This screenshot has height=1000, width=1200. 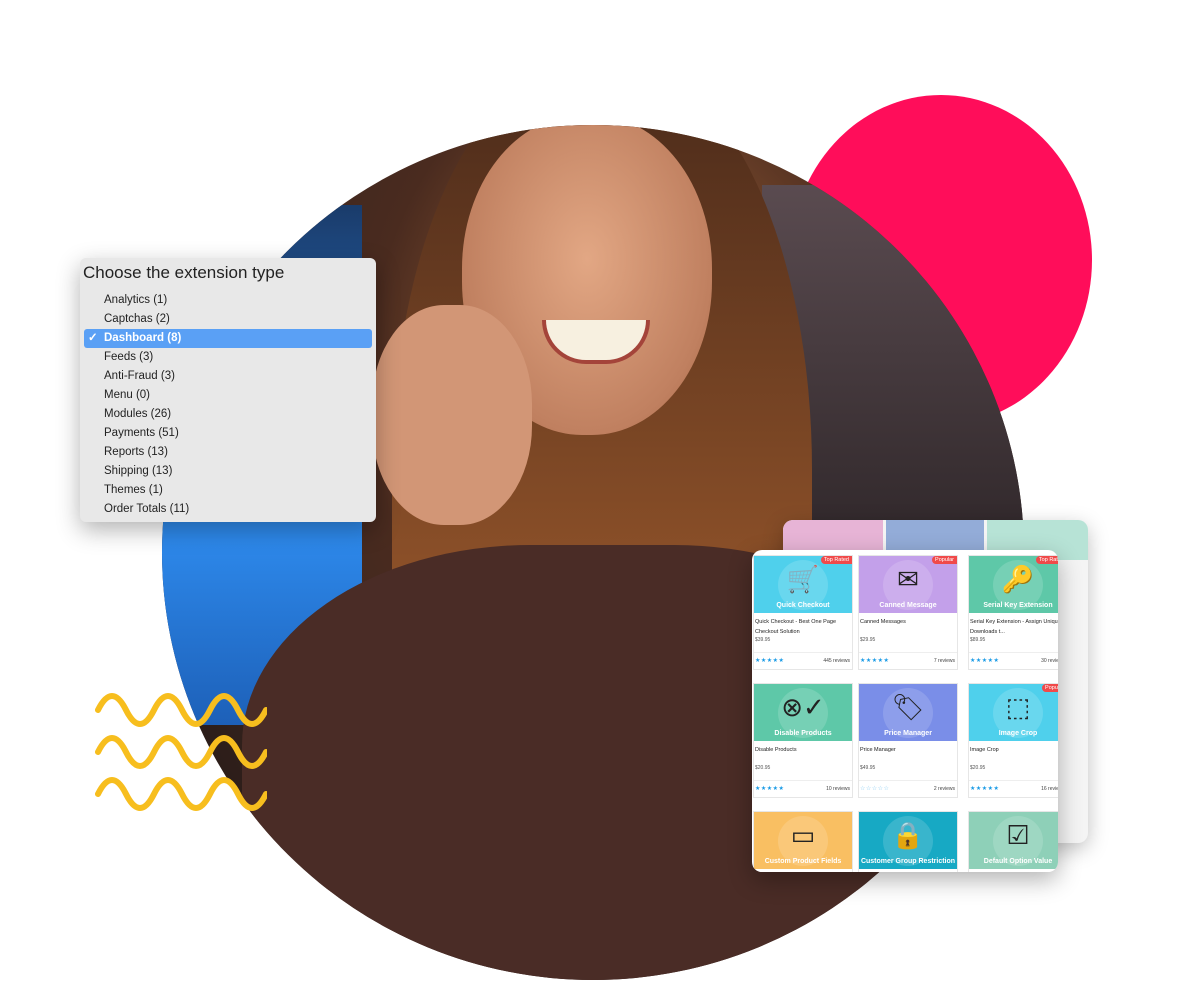 I want to click on option-label: Themes (1), so click(x=133, y=490).